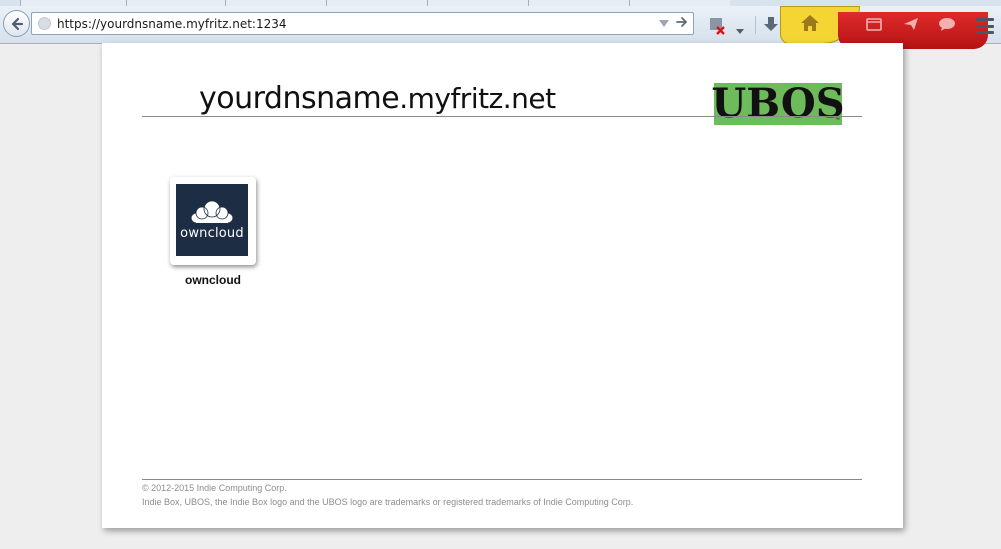 This screenshot has width=1001, height=549. I want to click on app-tile-owncloud: owncloud, so click(213, 221).